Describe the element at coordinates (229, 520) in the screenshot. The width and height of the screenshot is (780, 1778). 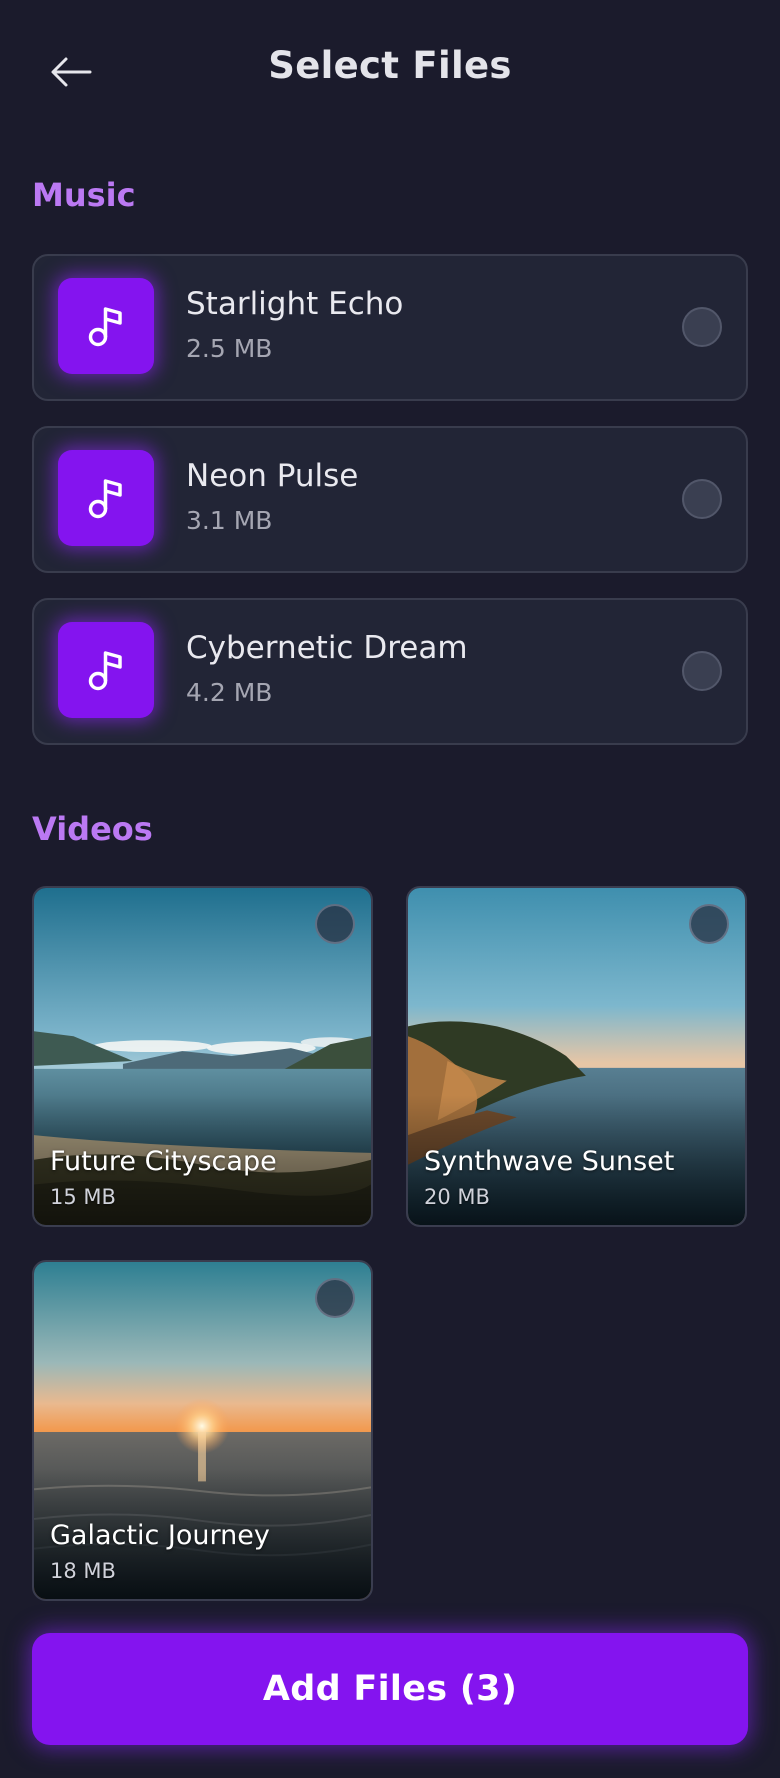
I see `music-item-size: 3.1 MB` at that location.